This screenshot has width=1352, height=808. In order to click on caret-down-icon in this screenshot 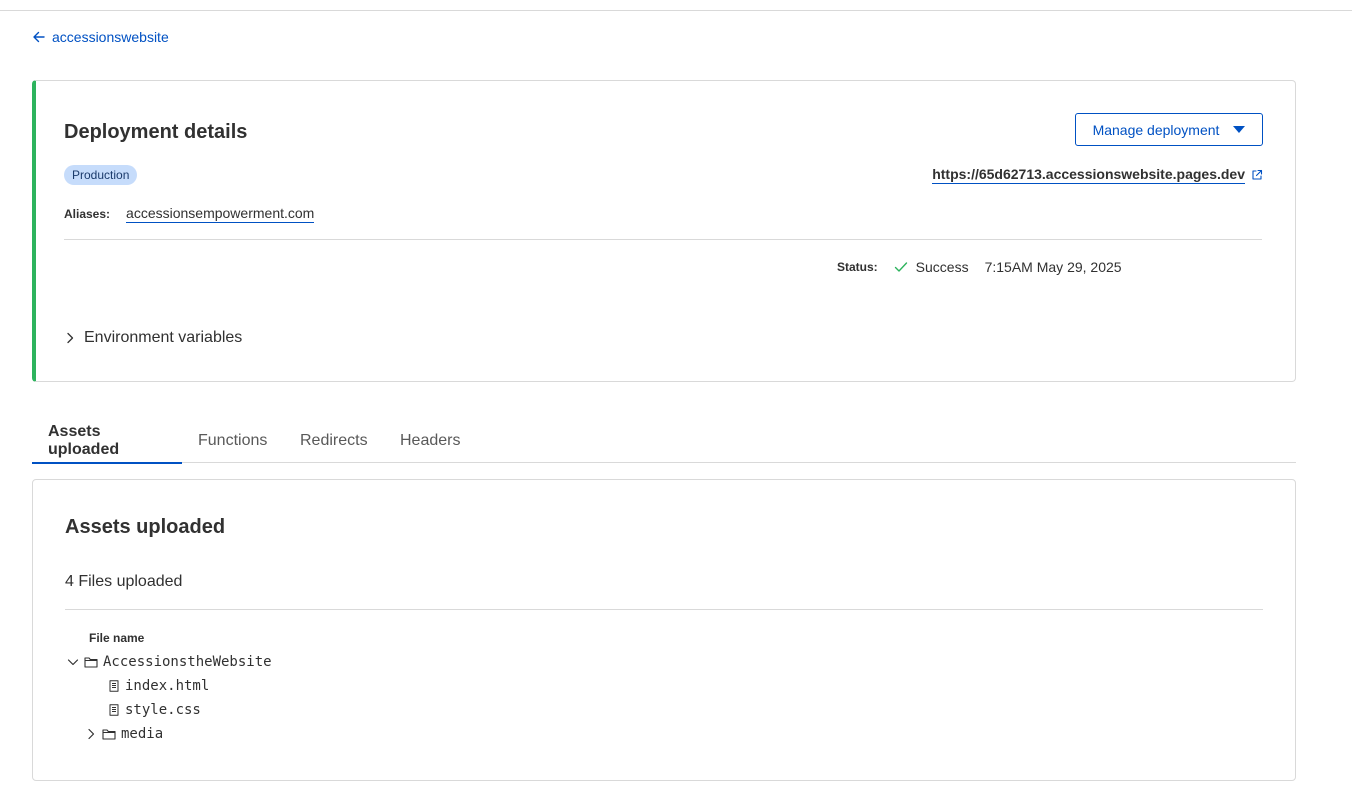, I will do `click(1239, 129)`.